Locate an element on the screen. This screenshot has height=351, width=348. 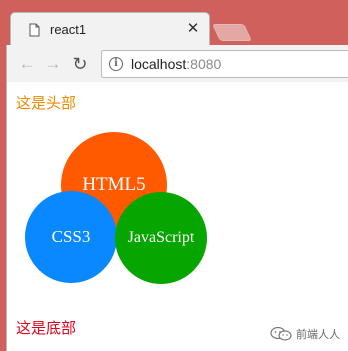
page-icon is located at coordinates (34, 29).